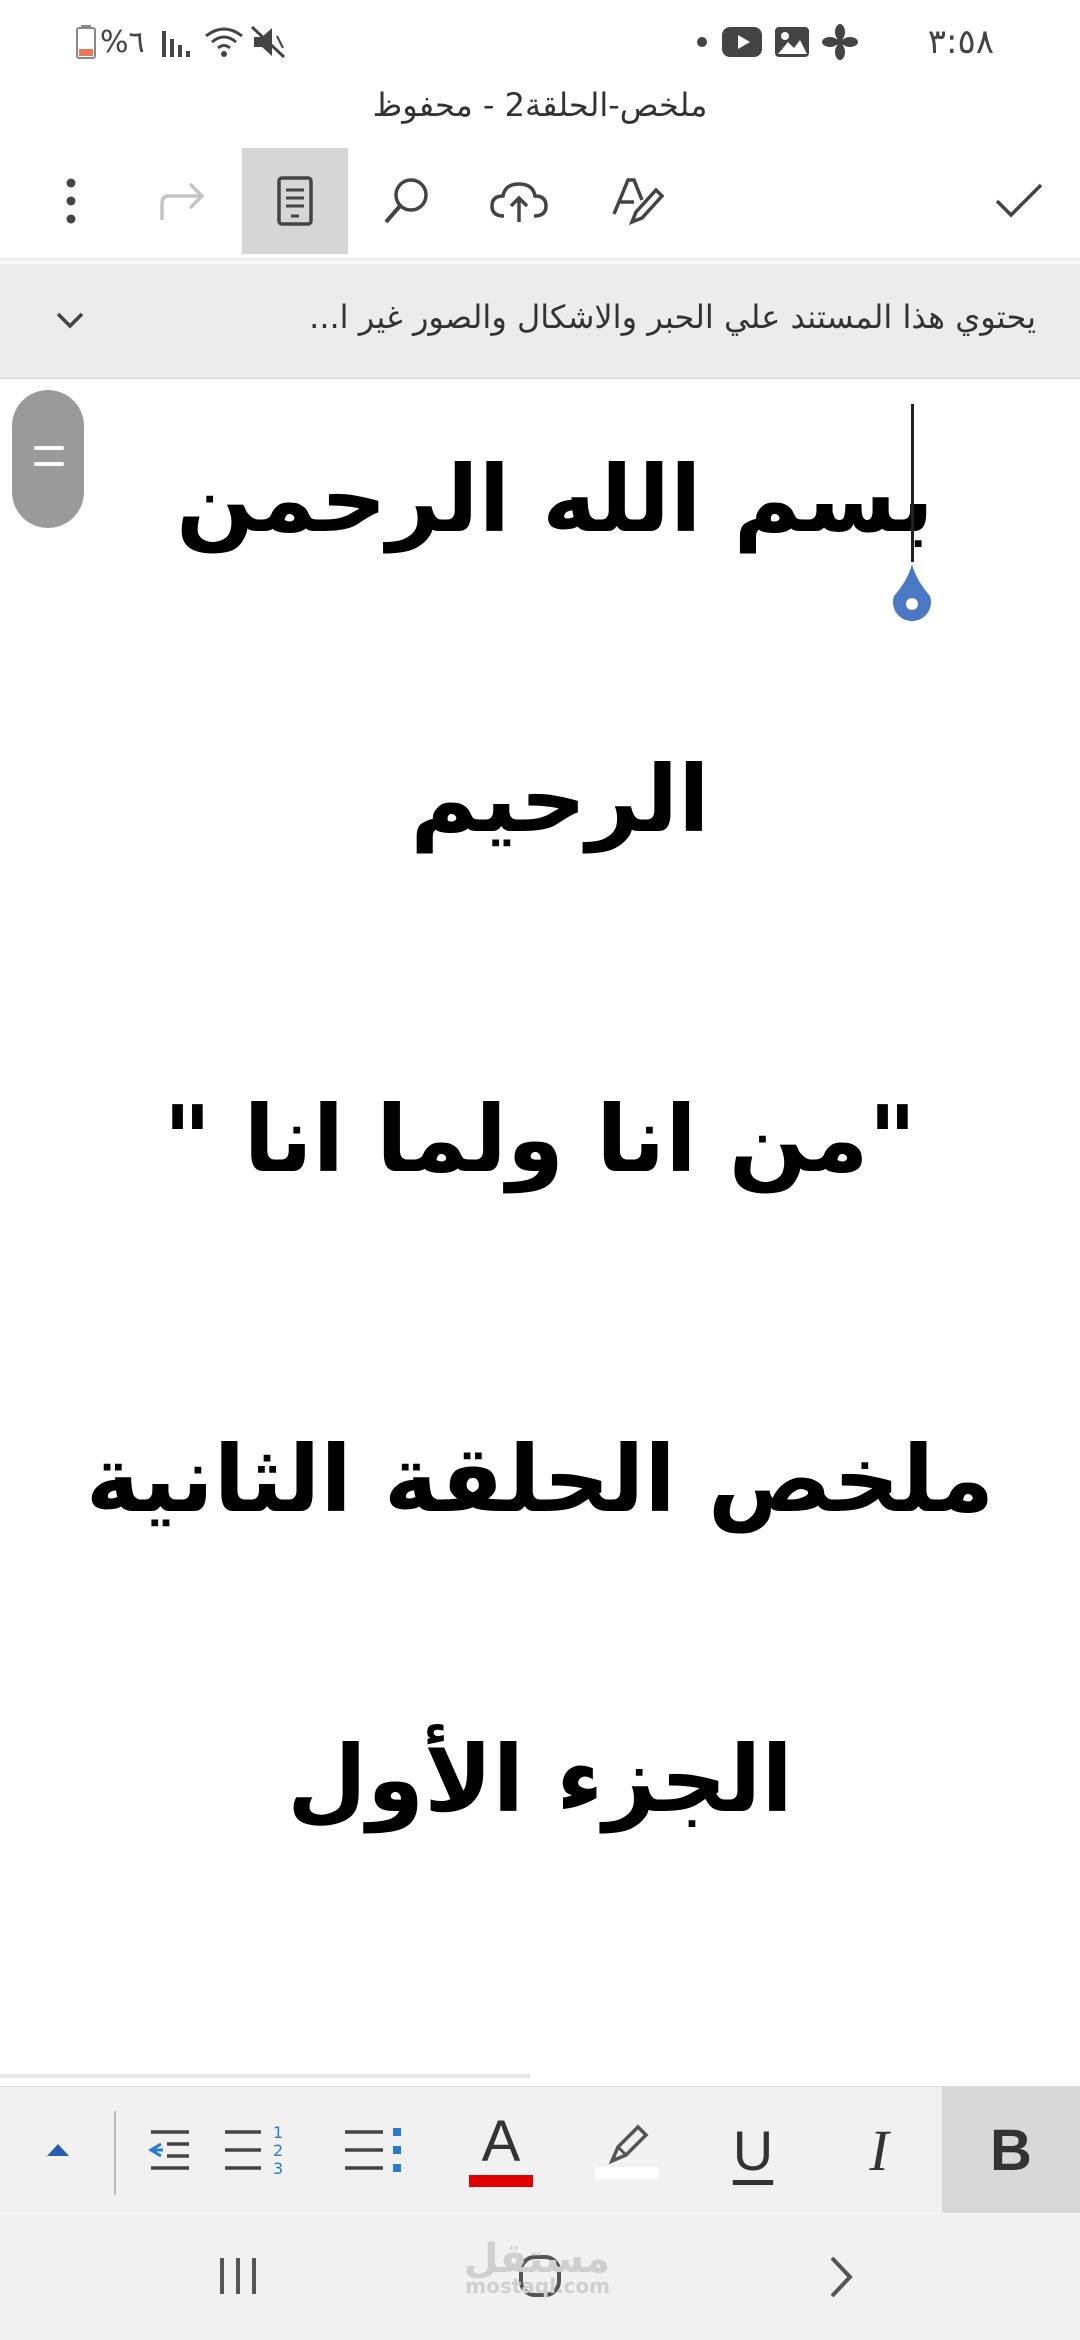  Describe the element at coordinates (295, 201) in the screenshot. I see `mobile-view-icon` at that location.